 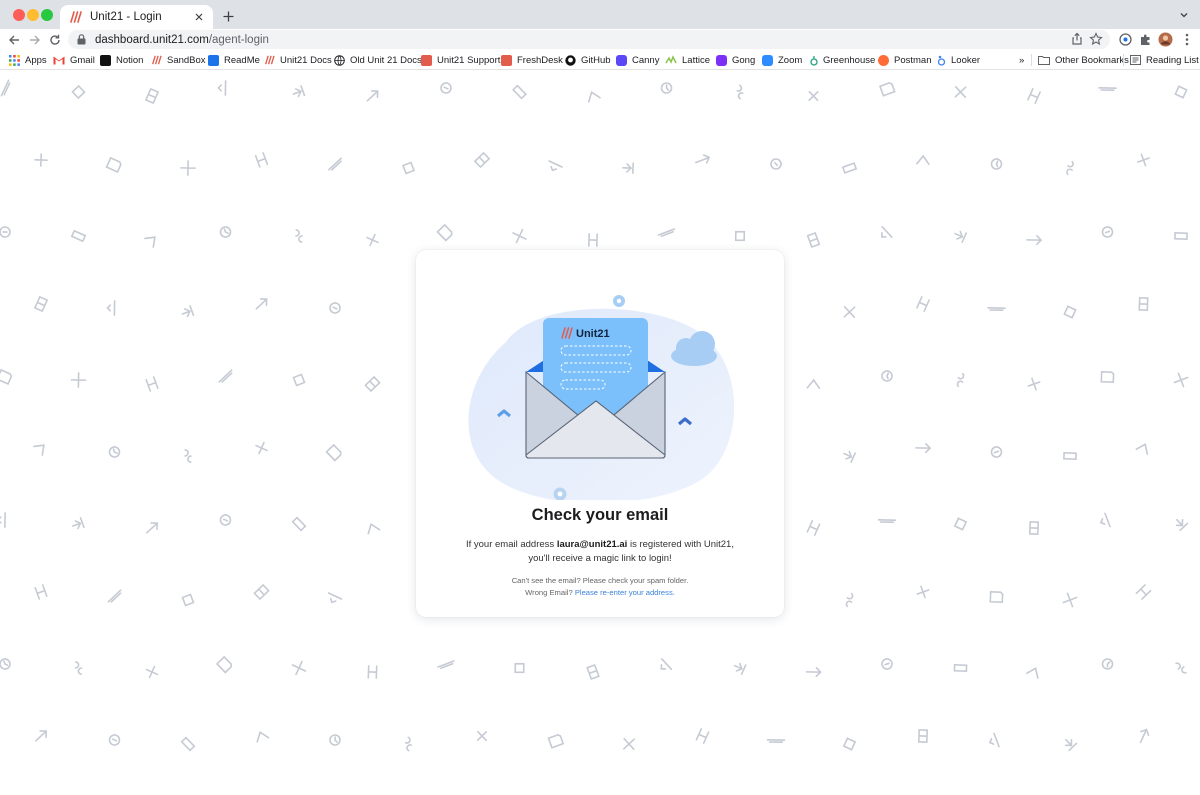 I want to click on tab-unit21-login: Unit21 - Login, so click(x=136, y=17).